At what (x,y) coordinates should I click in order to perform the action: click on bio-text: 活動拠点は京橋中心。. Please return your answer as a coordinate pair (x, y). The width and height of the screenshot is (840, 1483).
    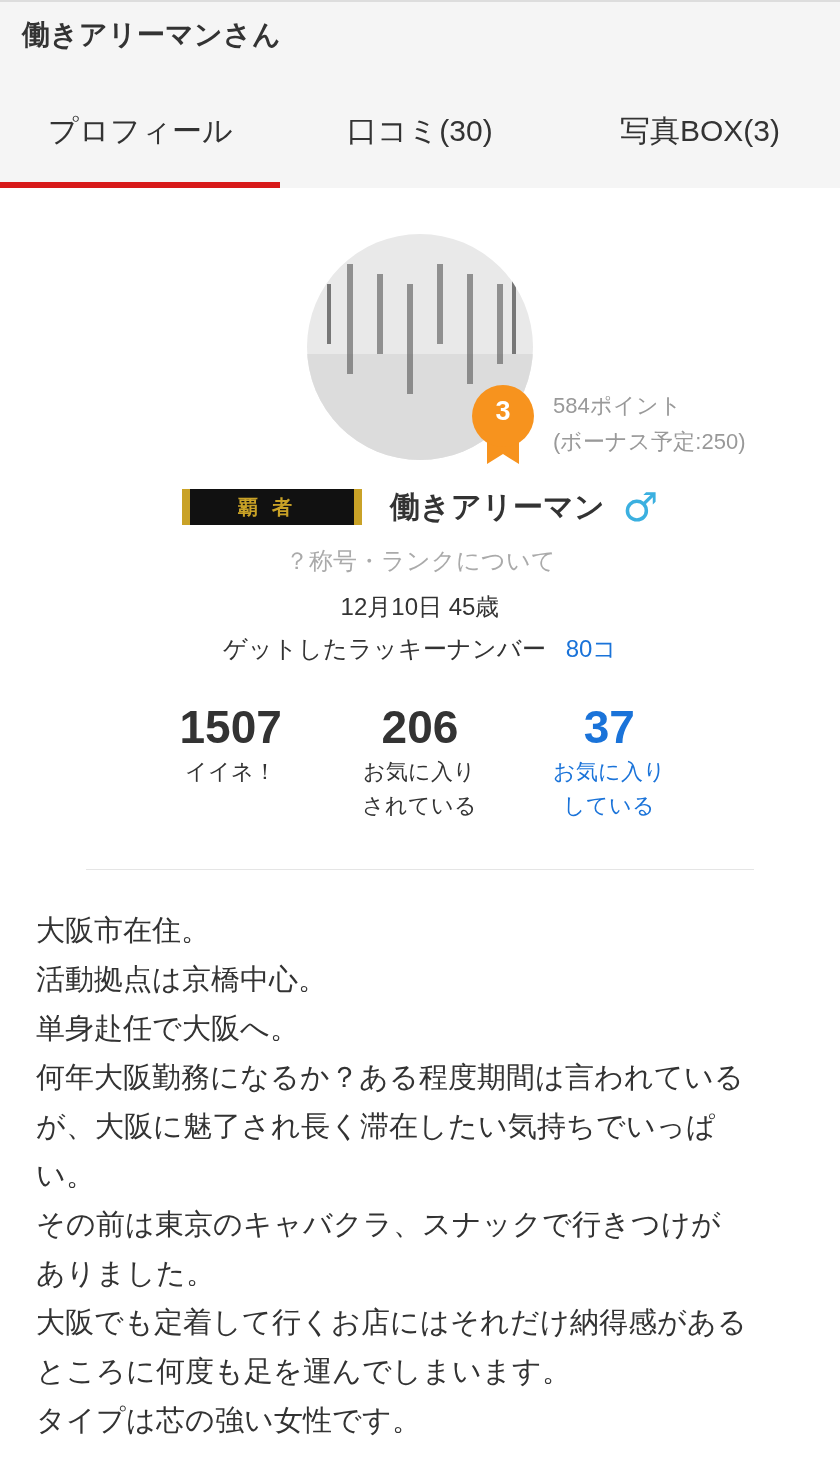
    Looking at the image, I should click on (182, 979).